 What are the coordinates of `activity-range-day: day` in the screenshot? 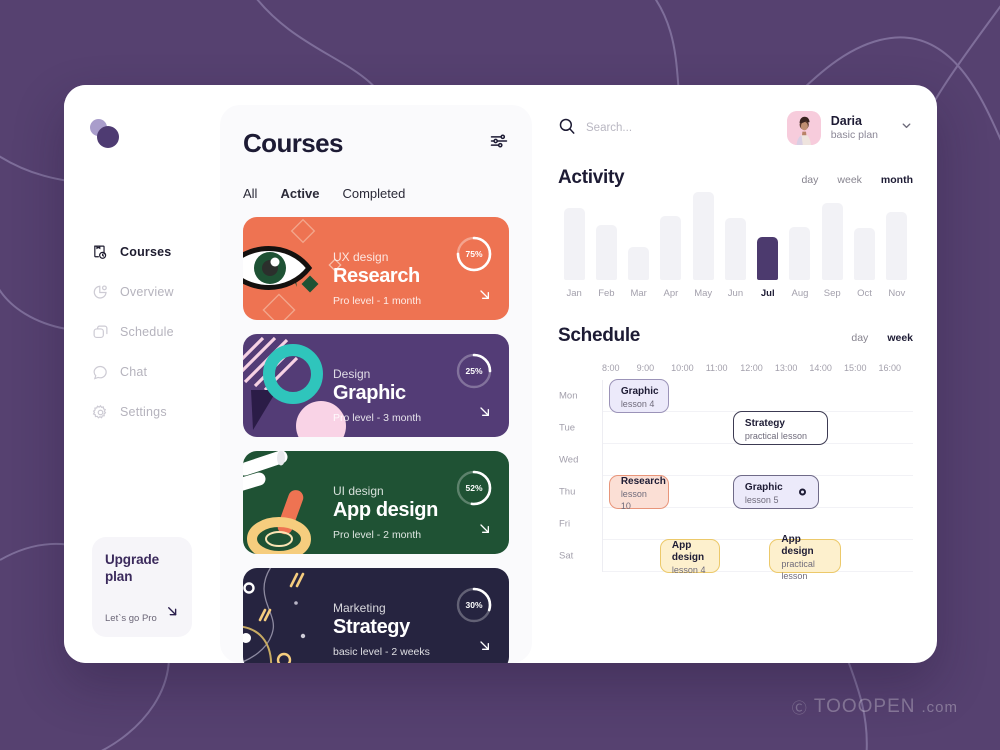 It's located at (809, 180).